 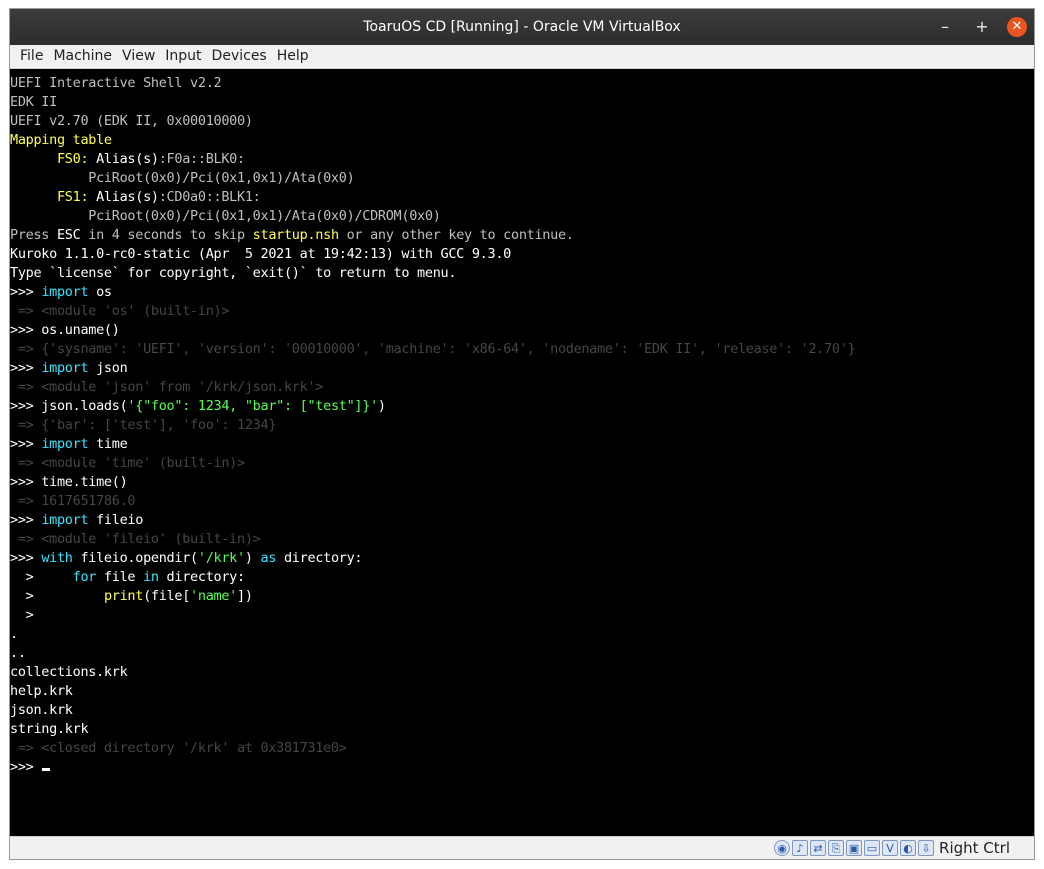 I want to click on terminal-line: > print(file['name']), so click(x=432, y=596).